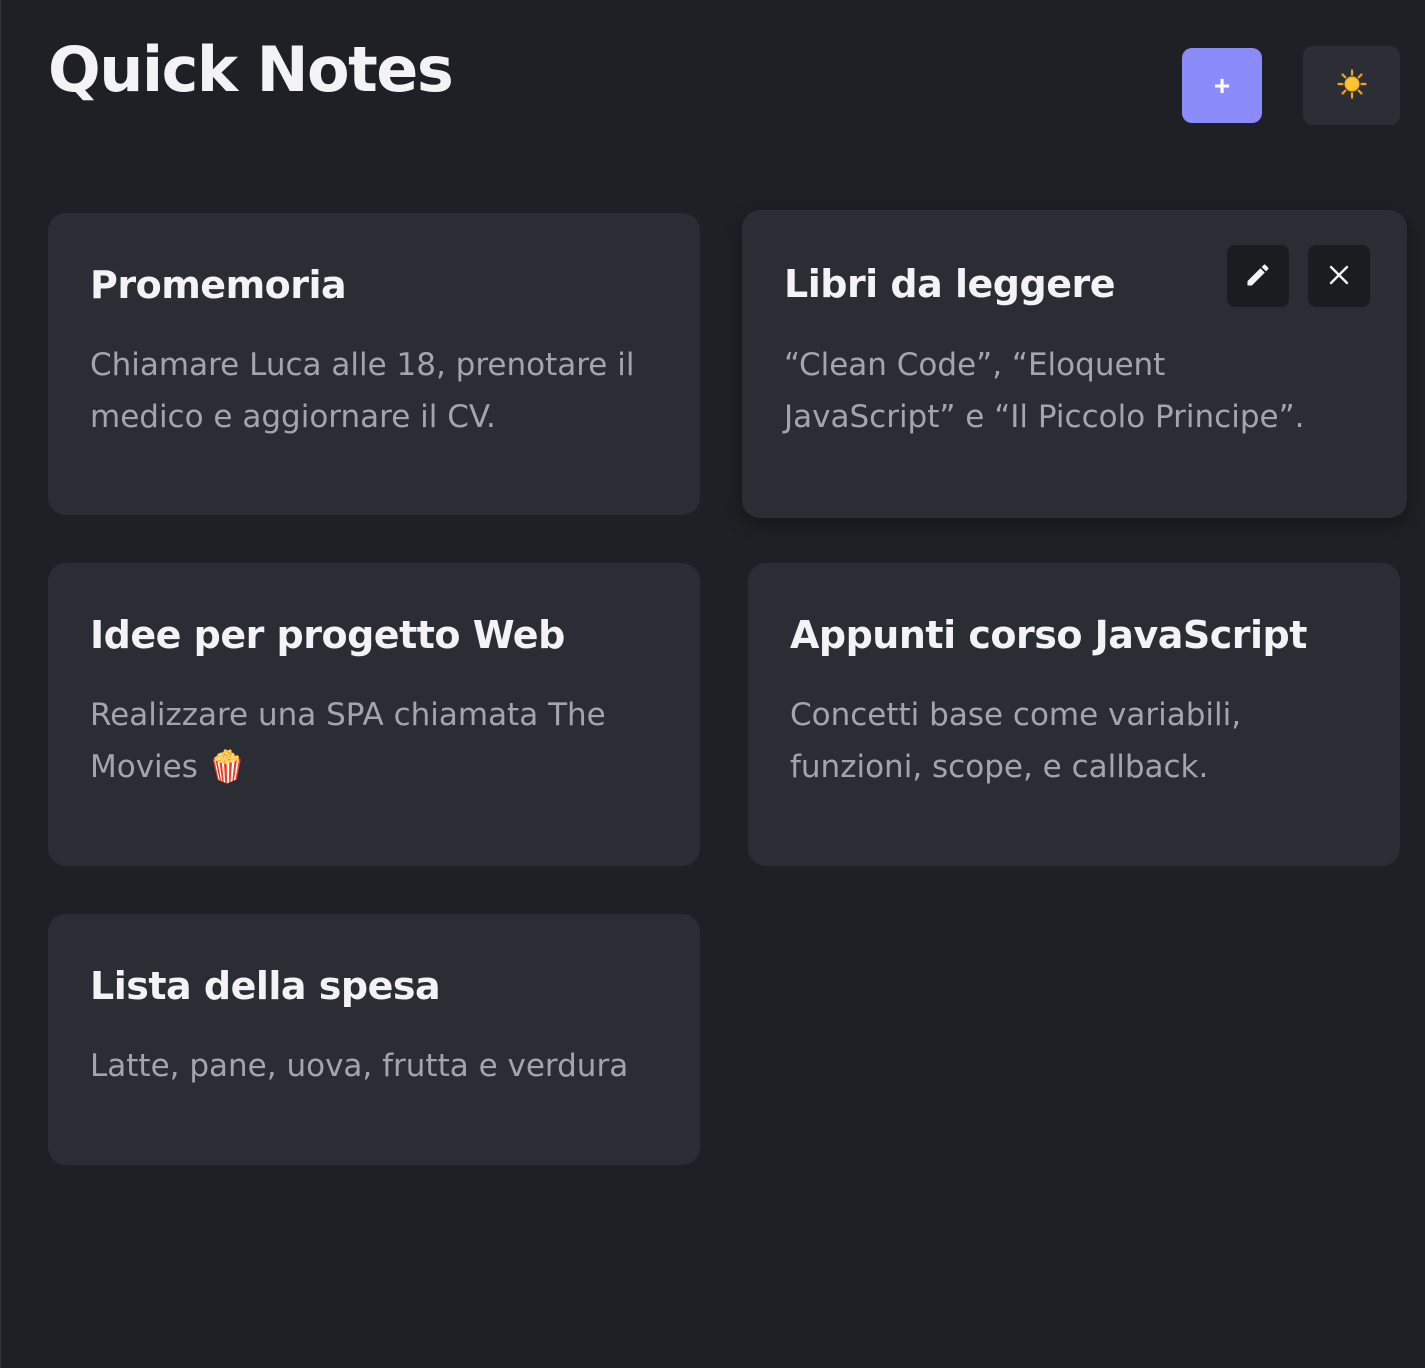  I want to click on edit-note-button, so click(1258, 276).